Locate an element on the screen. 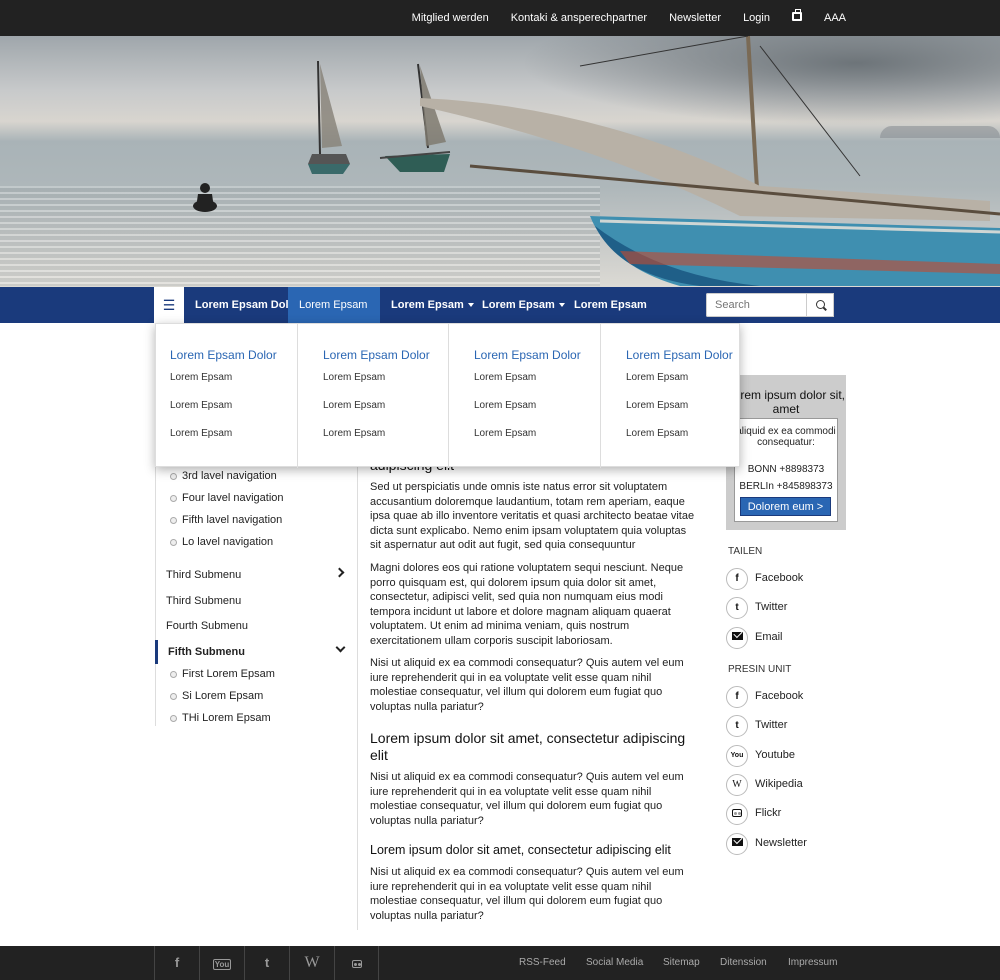  top-link-login: Login is located at coordinates (756, 18).